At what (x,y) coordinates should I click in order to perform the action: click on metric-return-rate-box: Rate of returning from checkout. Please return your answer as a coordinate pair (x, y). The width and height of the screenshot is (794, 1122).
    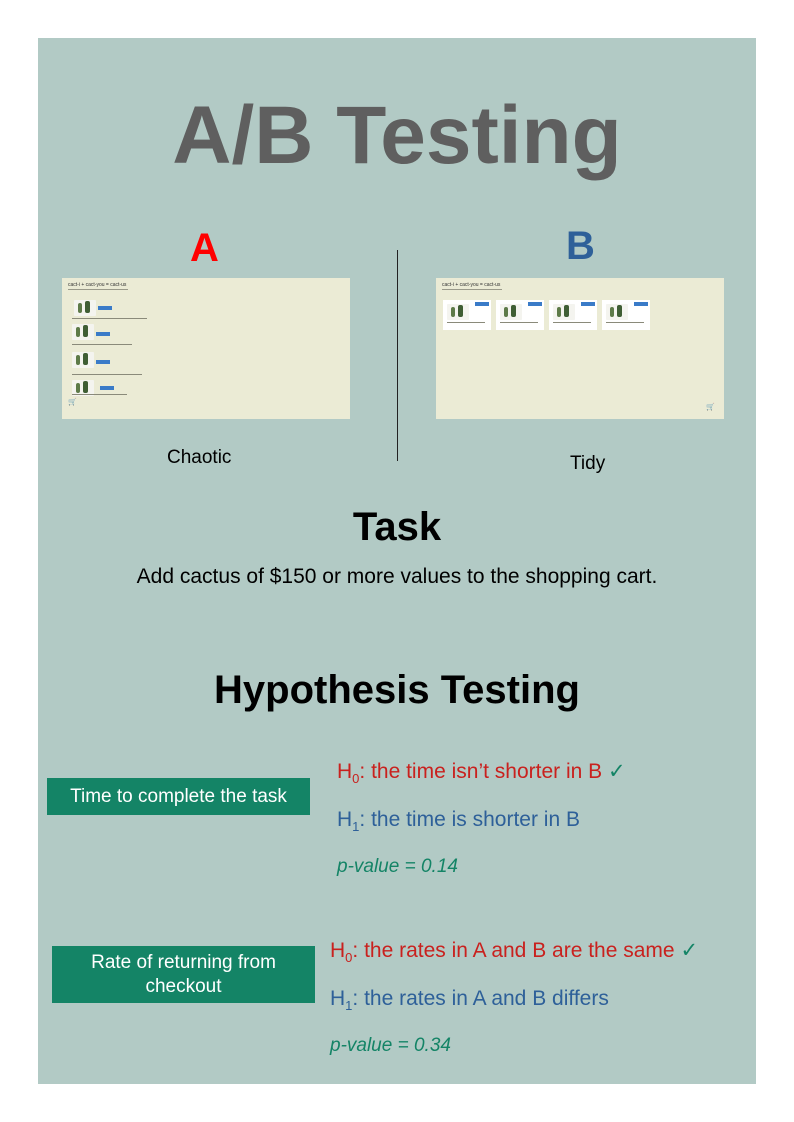
    Looking at the image, I should click on (183, 974).